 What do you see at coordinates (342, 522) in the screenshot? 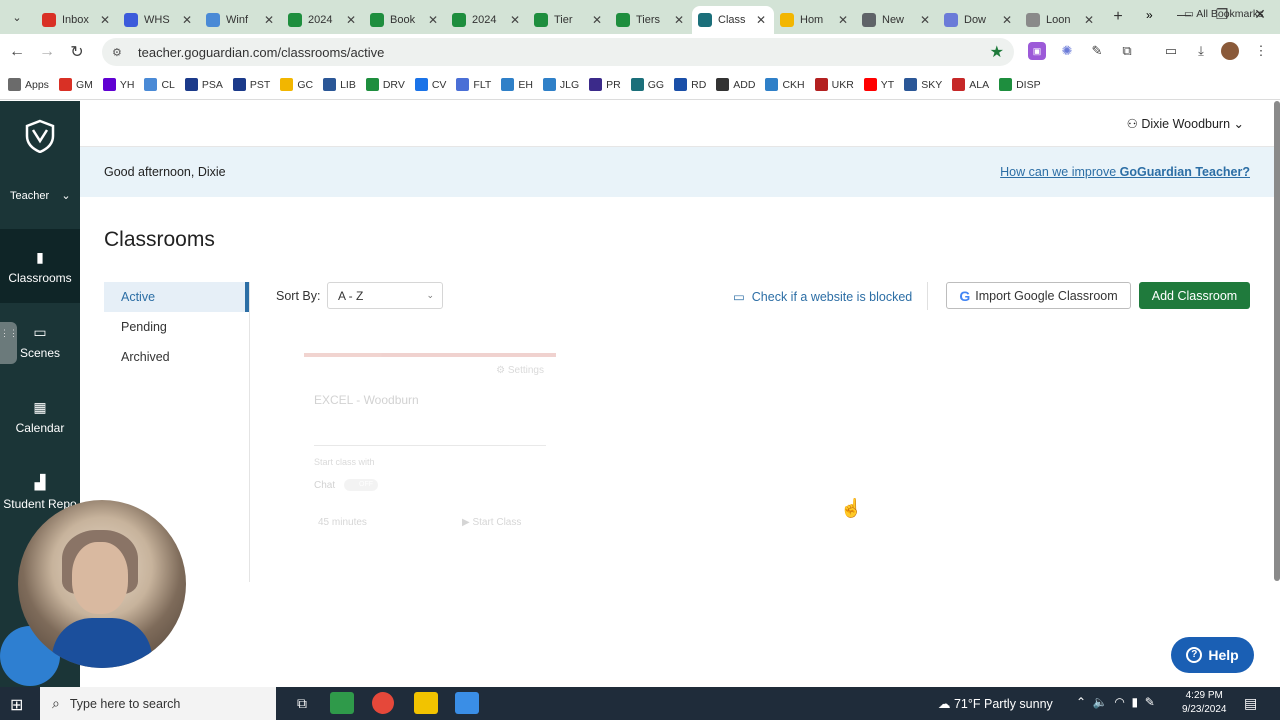
I see `duration-select: 45 minutes` at bounding box center [342, 522].